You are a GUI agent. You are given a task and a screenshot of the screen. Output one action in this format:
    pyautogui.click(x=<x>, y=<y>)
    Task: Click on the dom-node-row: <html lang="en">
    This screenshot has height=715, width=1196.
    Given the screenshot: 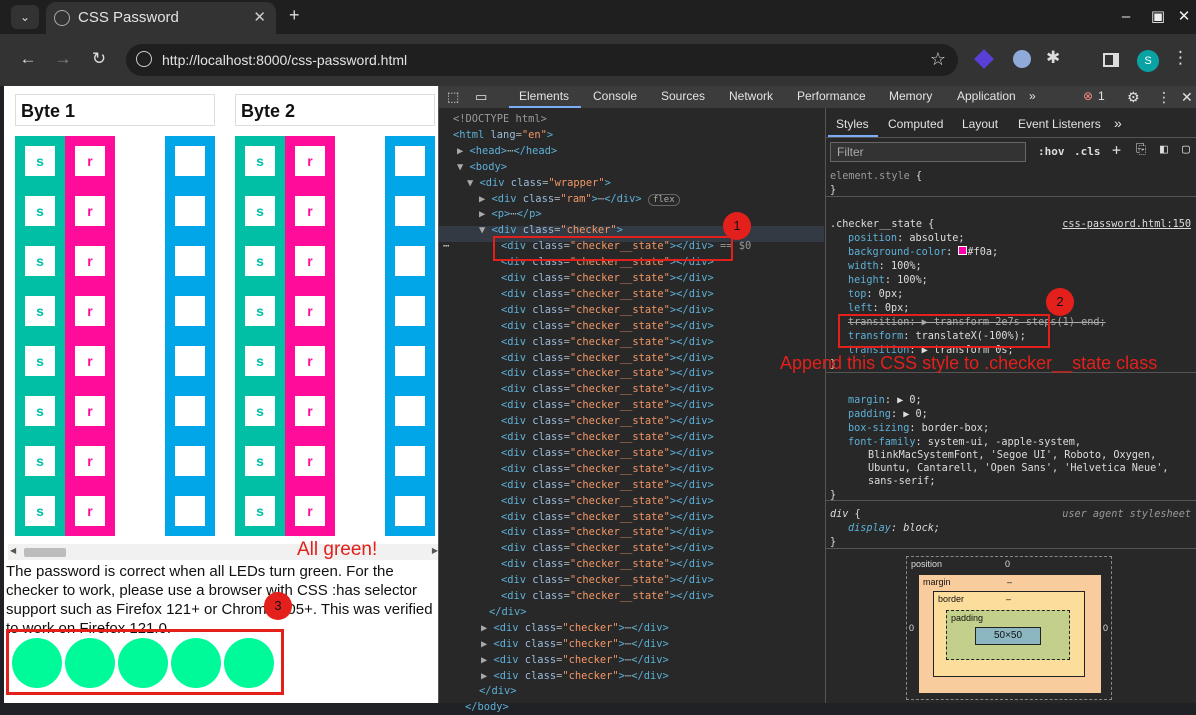 What is the action you would take?
    pyautogui.click(x=503, y=135)
    